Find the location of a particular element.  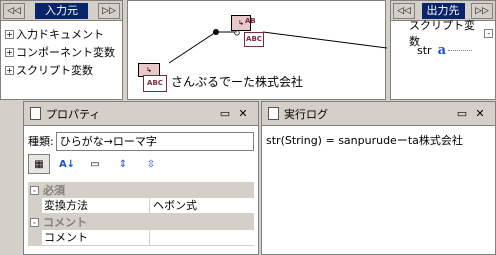

tree-item-input-document: + 入力ドキュメント is located at coordinates (60, 34).